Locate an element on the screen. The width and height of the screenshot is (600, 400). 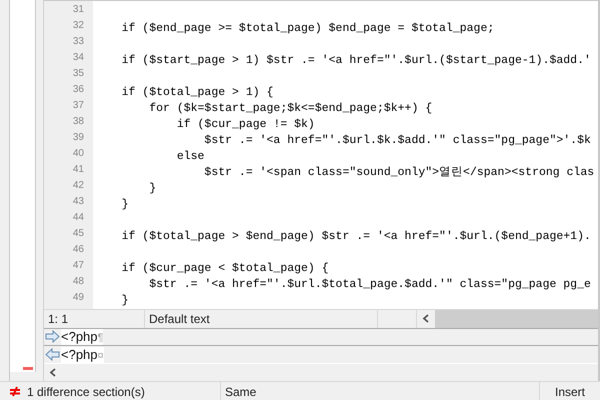
cursor-position: 1 is located at coordinates (58, 319).